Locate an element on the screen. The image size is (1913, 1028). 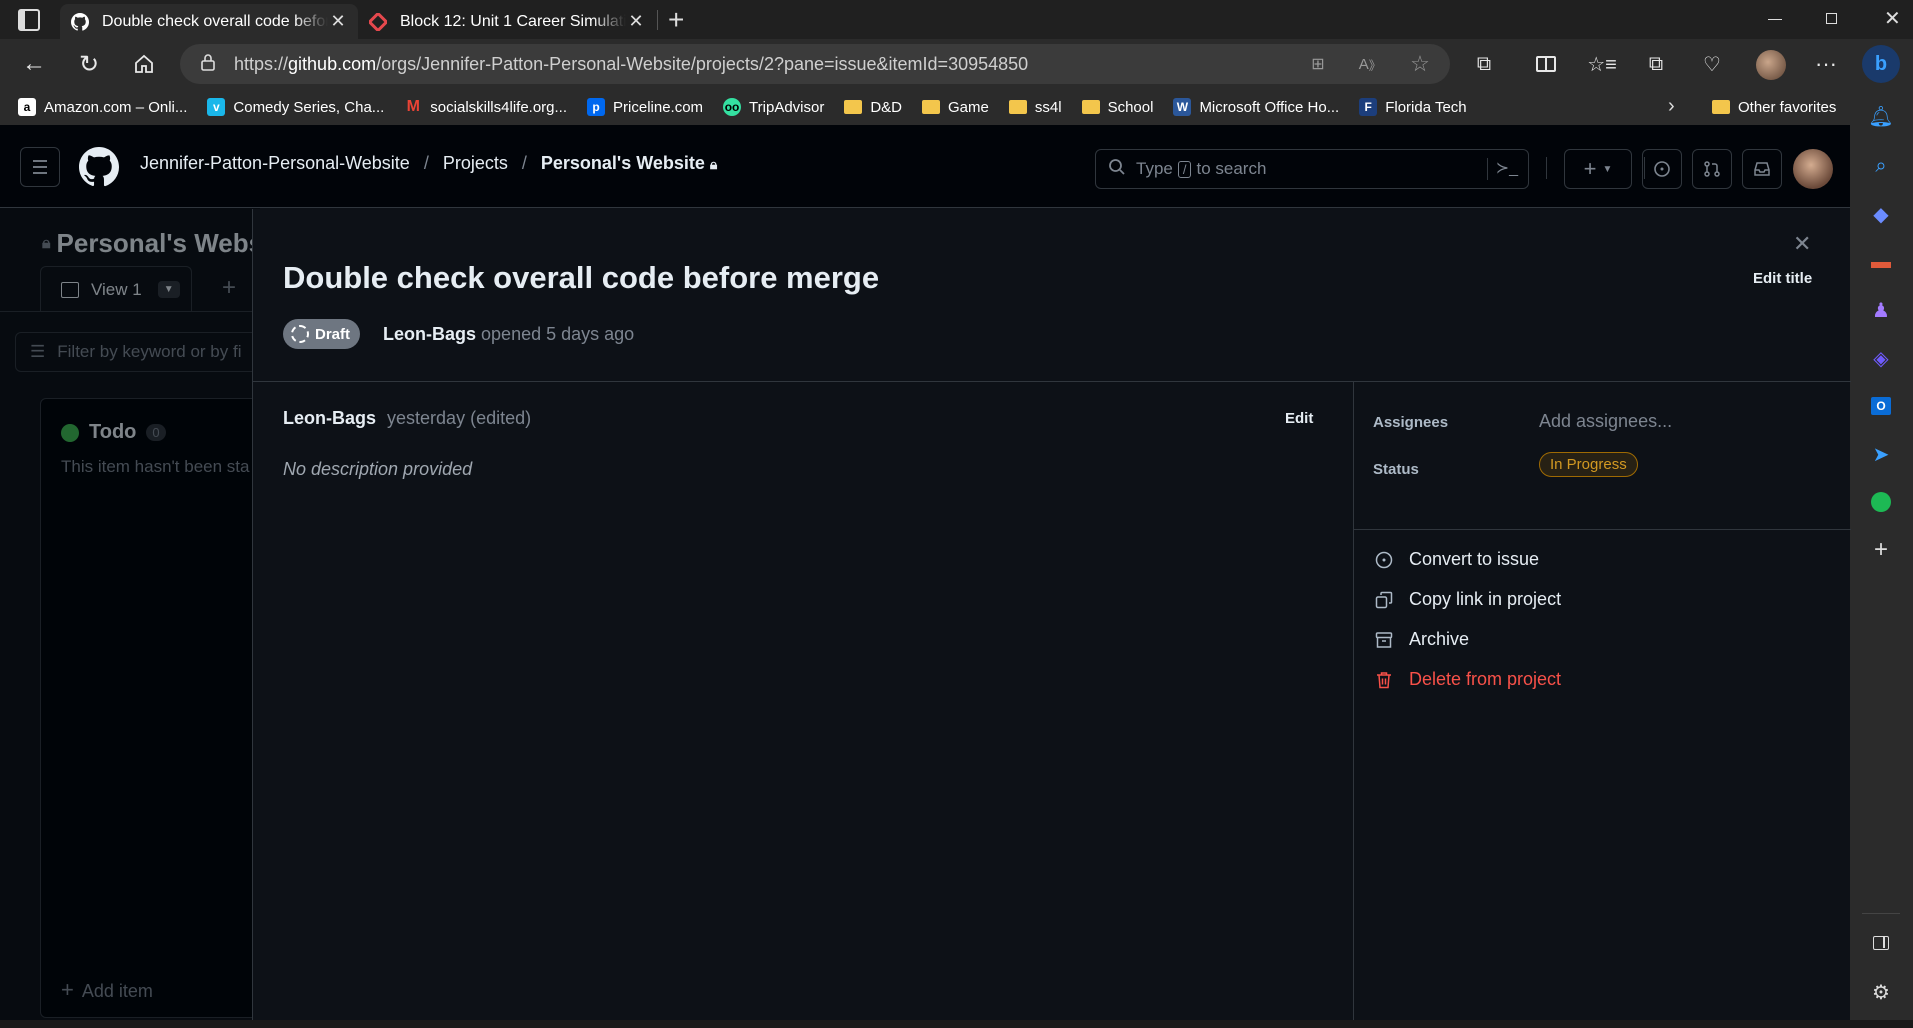
github-logo-icon is located at coordinates (99, 169).